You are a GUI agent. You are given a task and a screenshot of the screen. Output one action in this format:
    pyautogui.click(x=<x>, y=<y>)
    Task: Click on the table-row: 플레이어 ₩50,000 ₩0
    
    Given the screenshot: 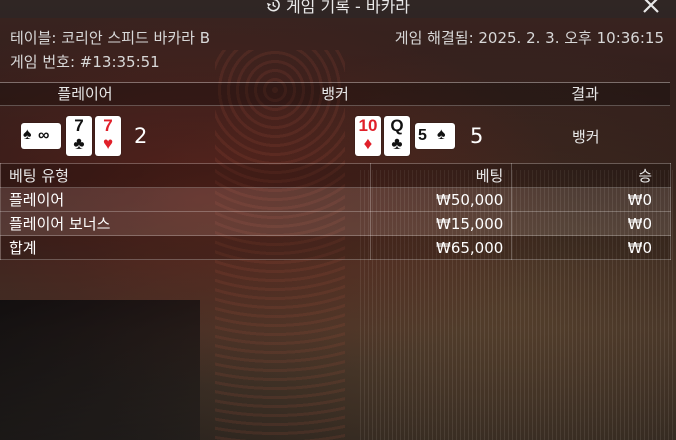 What is the action you would take?
    pyautogui.click(x=335, y=199)
    